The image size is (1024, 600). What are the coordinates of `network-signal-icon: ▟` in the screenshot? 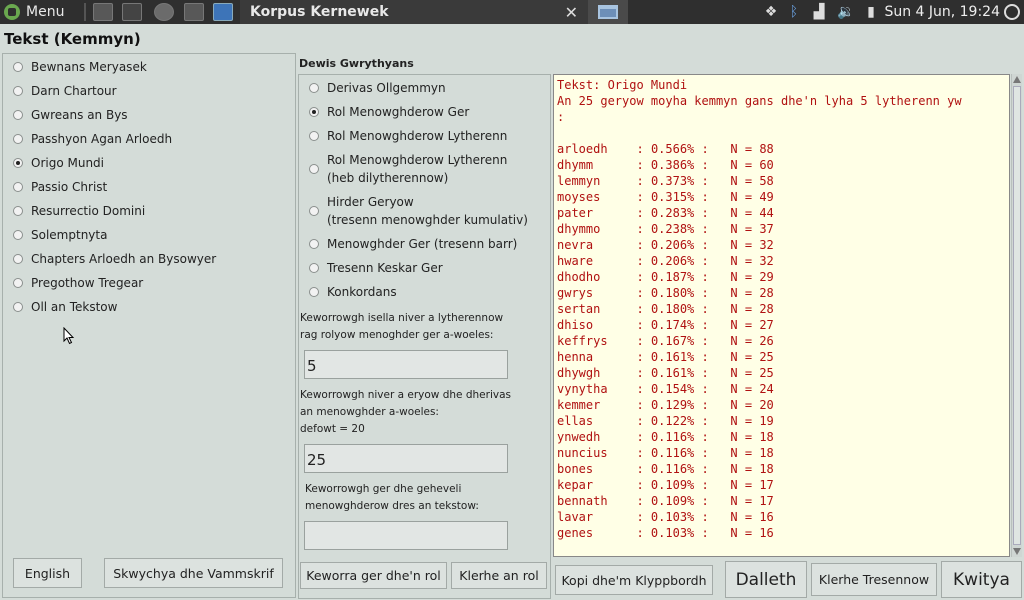 It's located at (819, 12).